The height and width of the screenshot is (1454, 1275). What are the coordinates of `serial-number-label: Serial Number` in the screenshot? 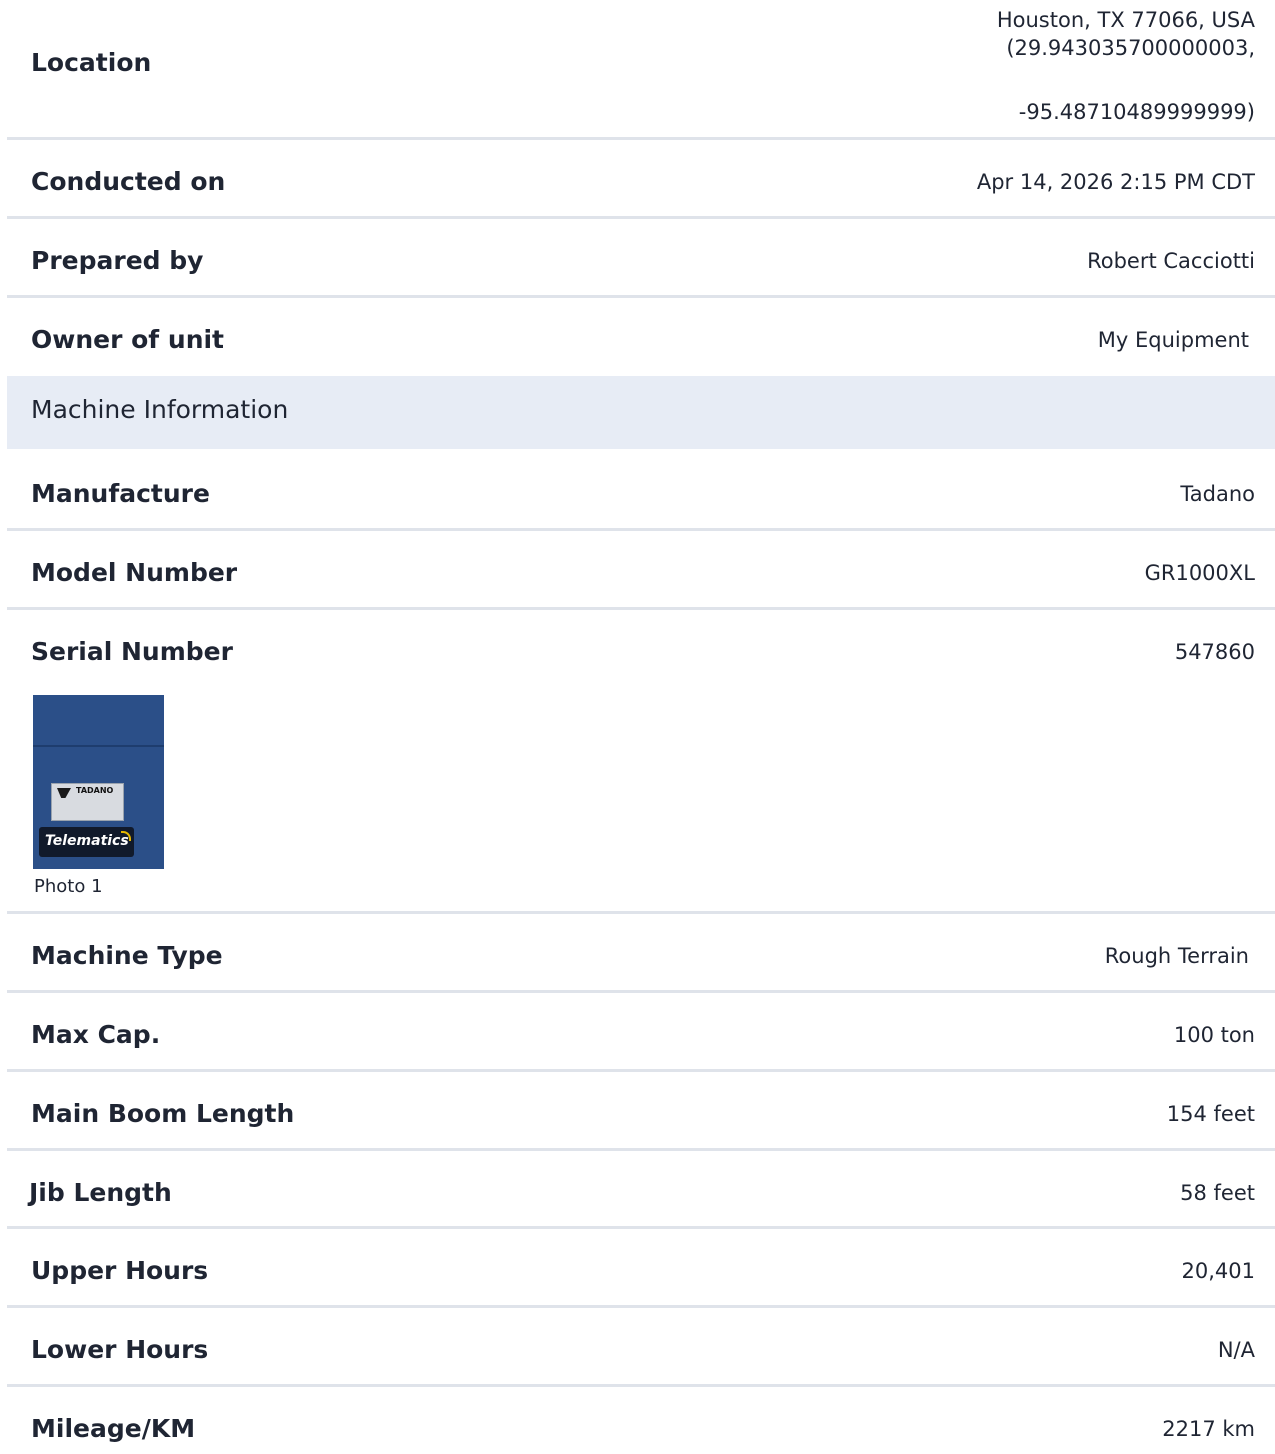 It's located at (132, 651).